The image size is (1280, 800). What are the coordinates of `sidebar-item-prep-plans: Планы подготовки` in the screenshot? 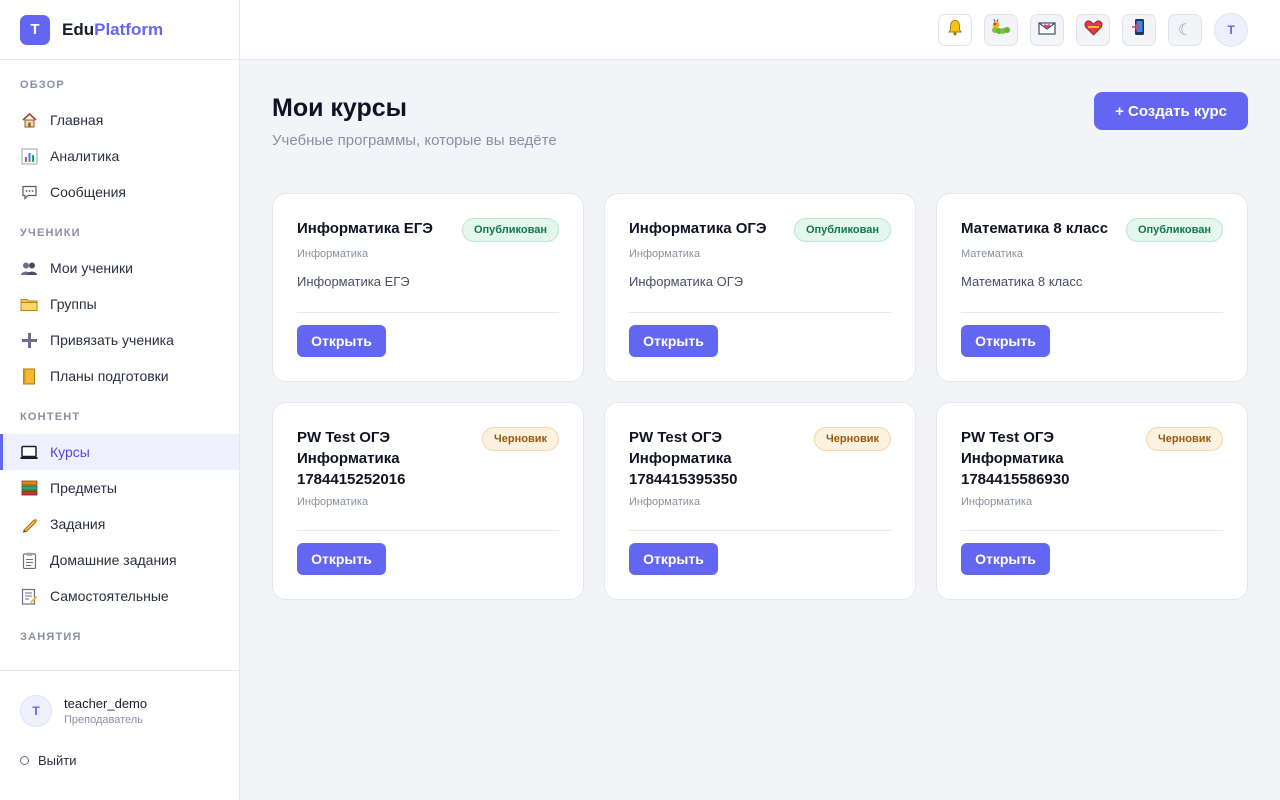 It's located at (119, 376).